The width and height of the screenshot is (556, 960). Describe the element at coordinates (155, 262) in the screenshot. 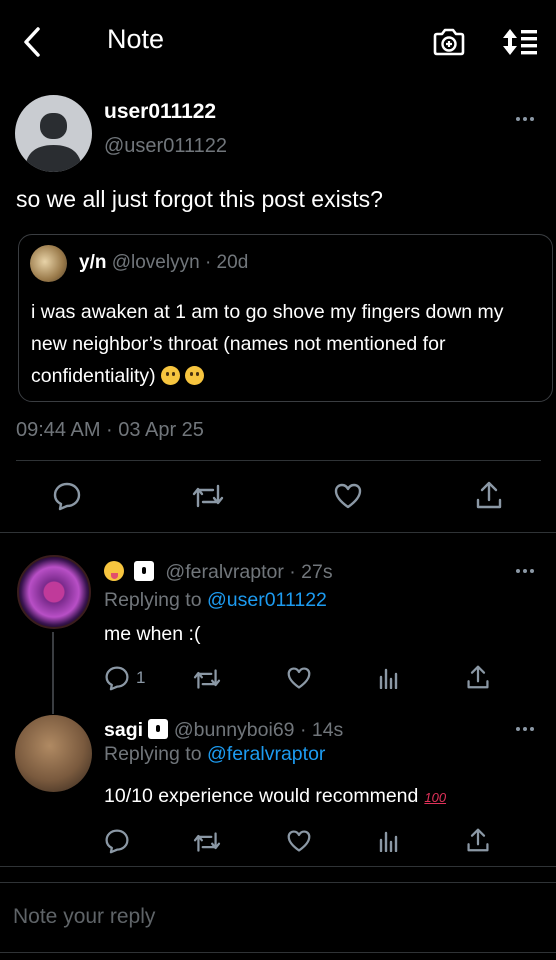

I see `quoted-handle: @lovelyyn` at that location.